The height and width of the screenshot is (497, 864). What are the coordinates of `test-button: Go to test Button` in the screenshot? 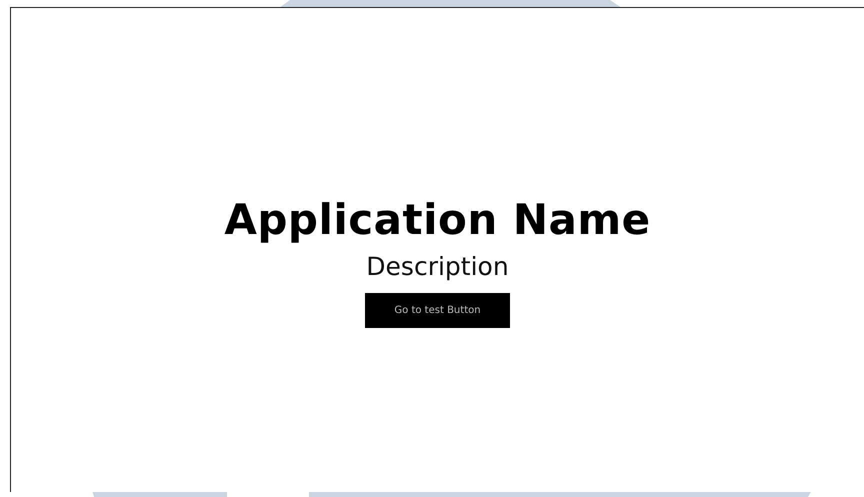 It's located at (437, 310).